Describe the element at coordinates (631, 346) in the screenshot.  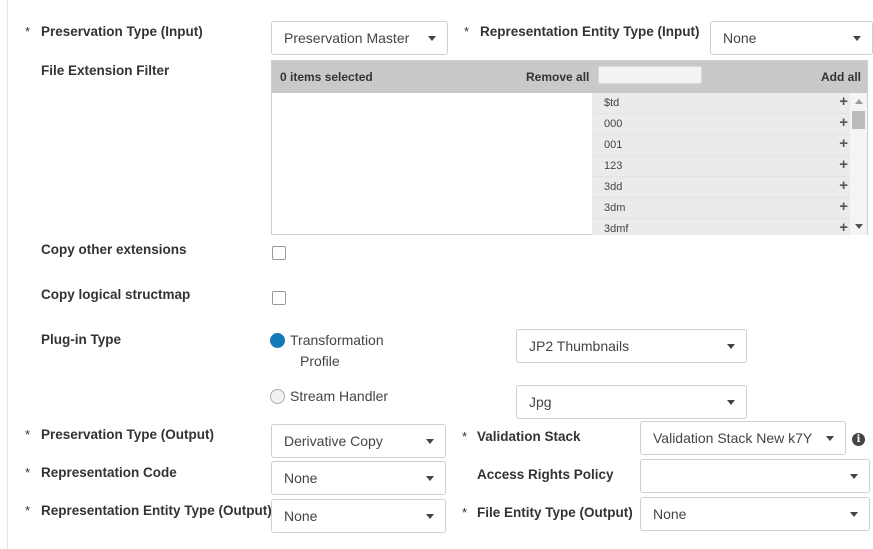
I see `transformation-profile-select: JP2 Thumbnails` at that location.